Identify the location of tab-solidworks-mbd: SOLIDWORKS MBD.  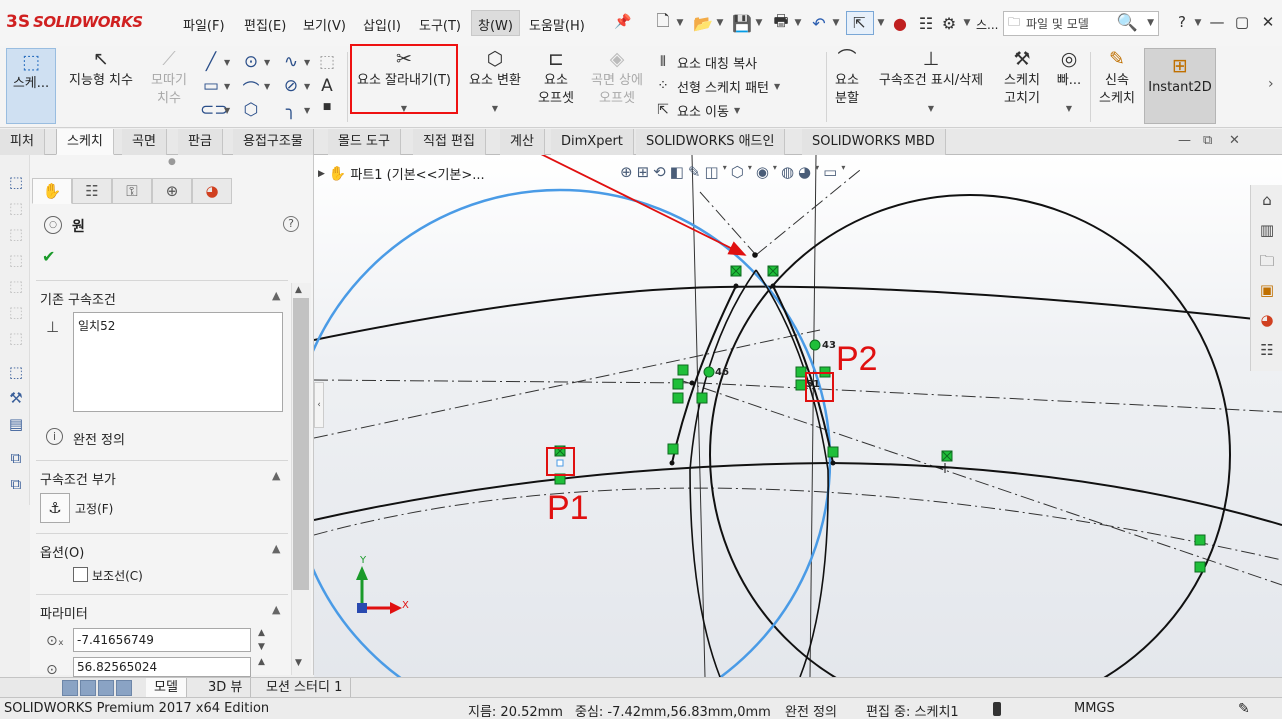
(874, 142).